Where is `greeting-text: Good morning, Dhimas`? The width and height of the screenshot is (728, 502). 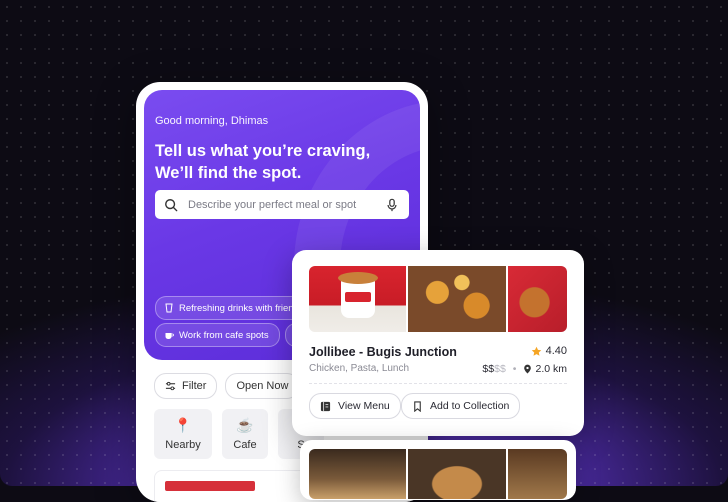
greeting-text: Good morning, Dhimas is located at coordinates (212, 121).